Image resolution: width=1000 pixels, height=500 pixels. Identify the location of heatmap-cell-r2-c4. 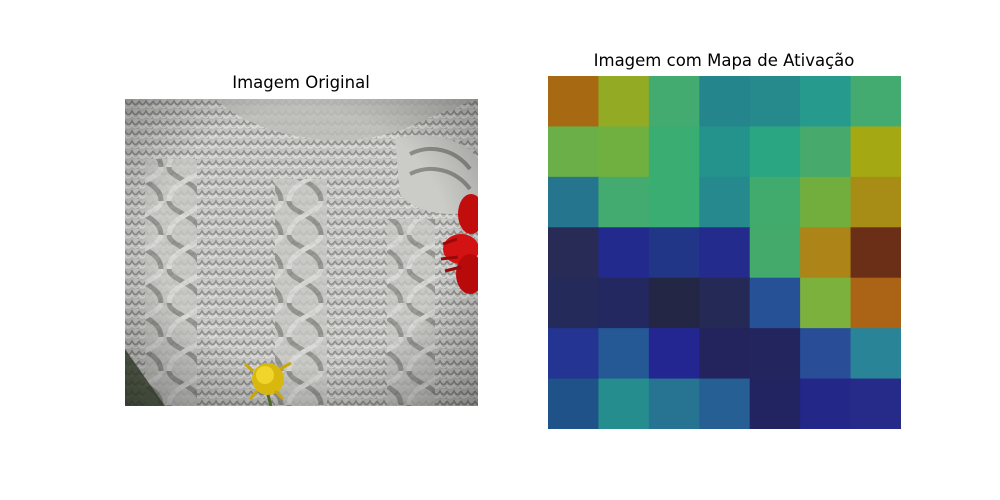
(775, 202).